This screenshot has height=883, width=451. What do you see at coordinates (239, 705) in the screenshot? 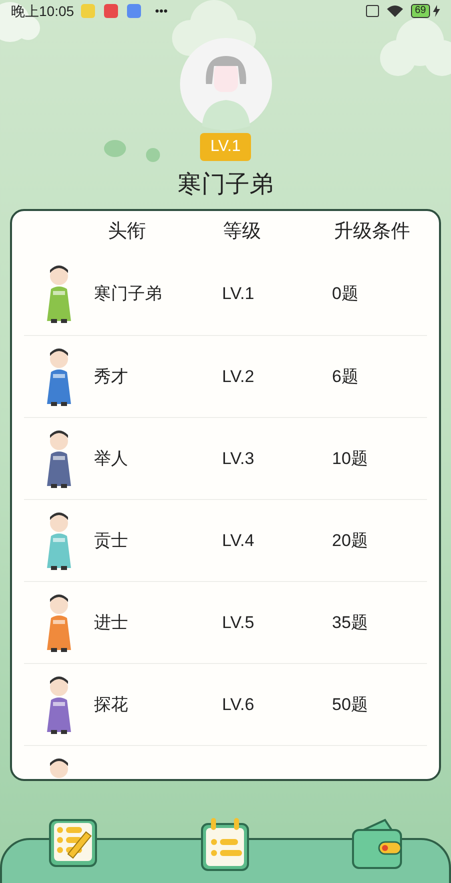
I see `rank-level: LV.6` at bounding box center [239, 705].